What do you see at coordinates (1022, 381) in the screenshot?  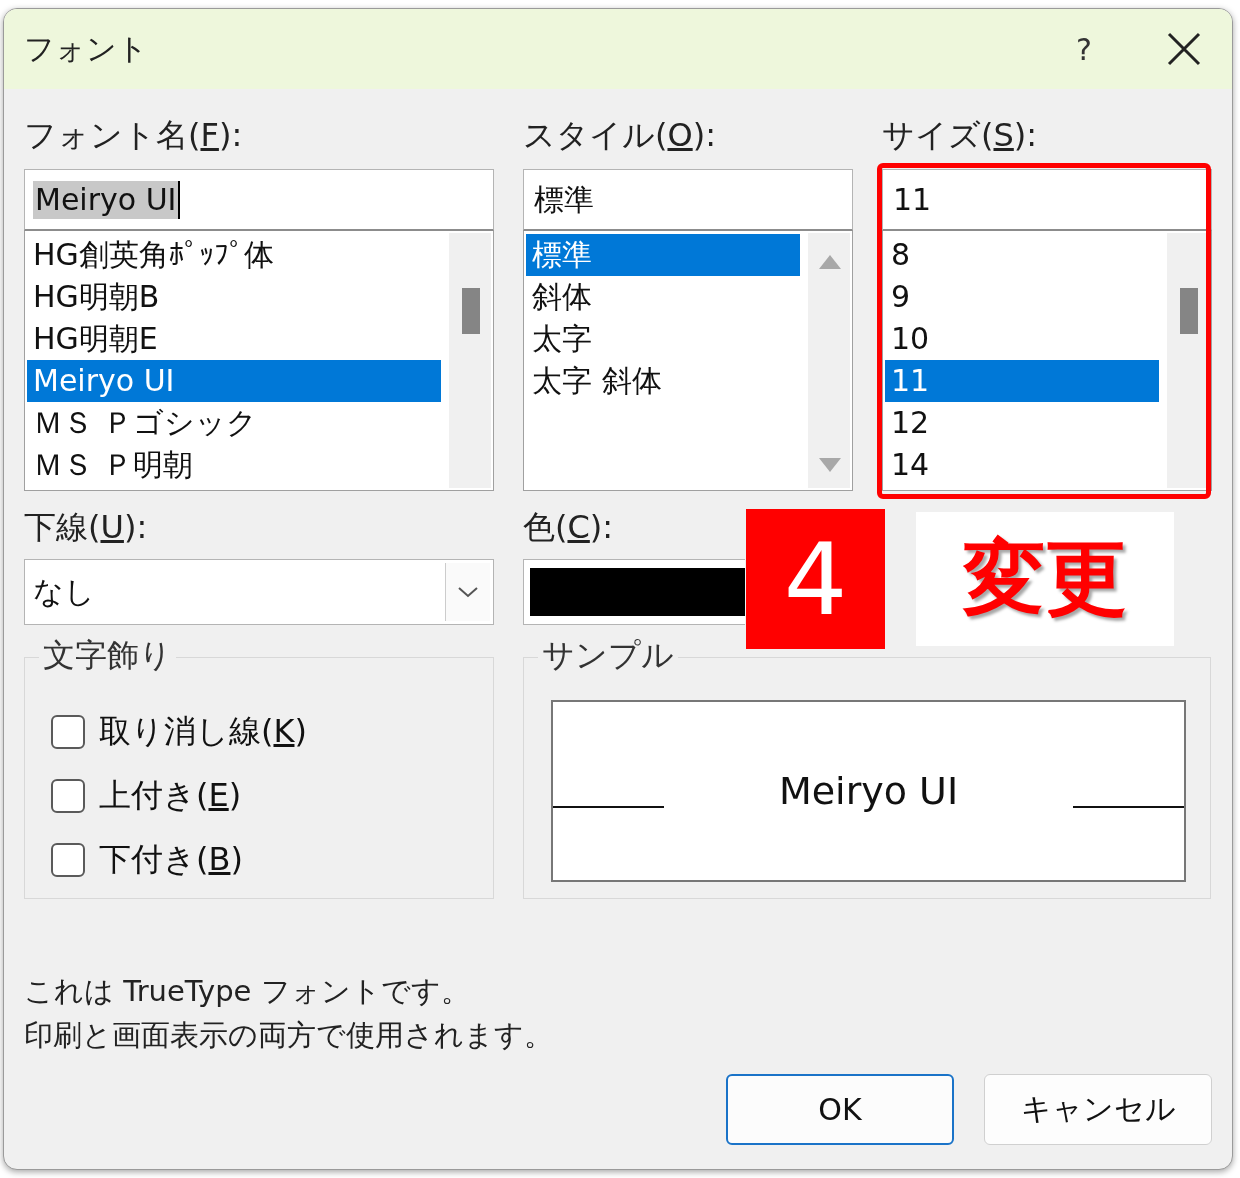 I see `list-item: 11` at bounding box center [1022, 381].